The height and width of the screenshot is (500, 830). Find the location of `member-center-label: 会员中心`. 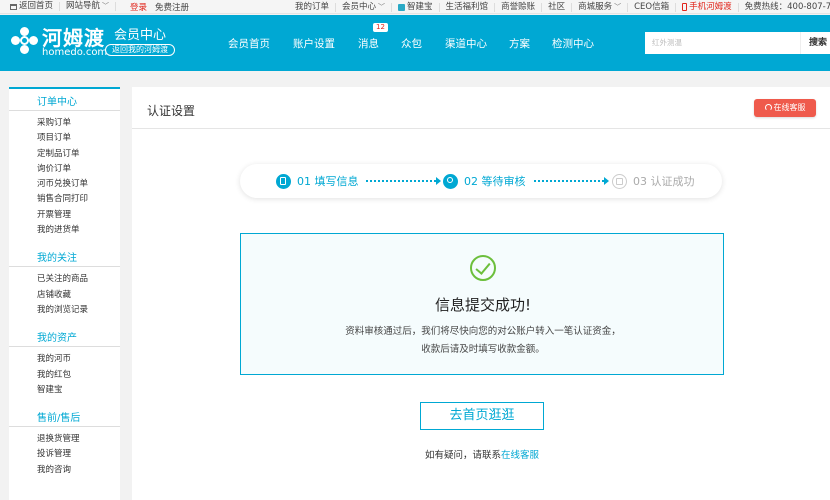

member-center-label: 会员中心 is located at coordinates (359, 6).